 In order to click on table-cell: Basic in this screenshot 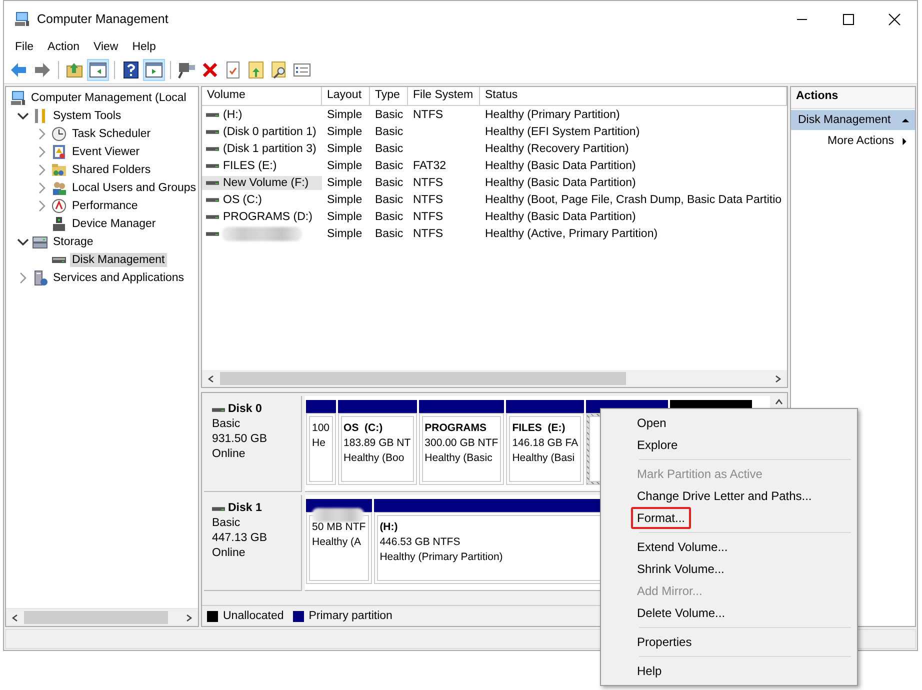, I will do `click(389, 182)`.